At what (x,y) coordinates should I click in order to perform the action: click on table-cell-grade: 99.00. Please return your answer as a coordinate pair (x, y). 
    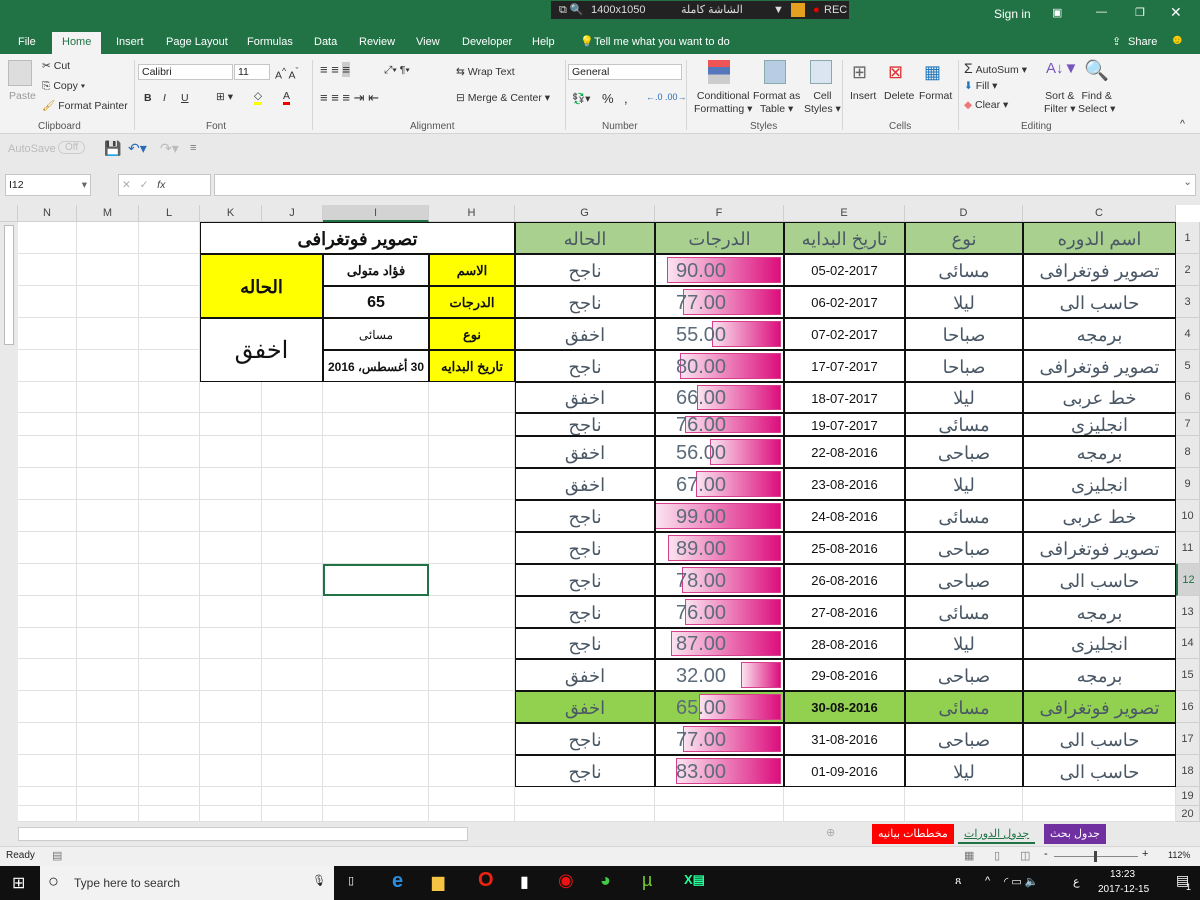
    Looking at the image, I should click on (719, 516).